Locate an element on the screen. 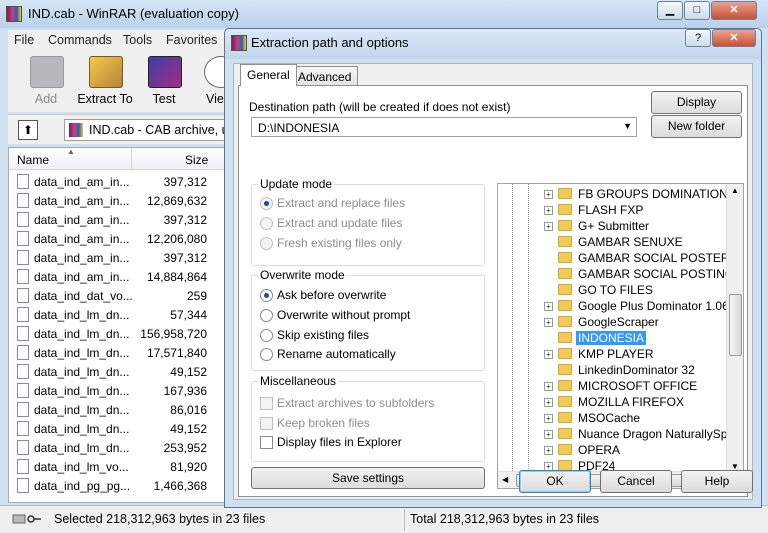  file-row: data_ind_lm_dn... 57,344 is located at coordinates (119, 314).